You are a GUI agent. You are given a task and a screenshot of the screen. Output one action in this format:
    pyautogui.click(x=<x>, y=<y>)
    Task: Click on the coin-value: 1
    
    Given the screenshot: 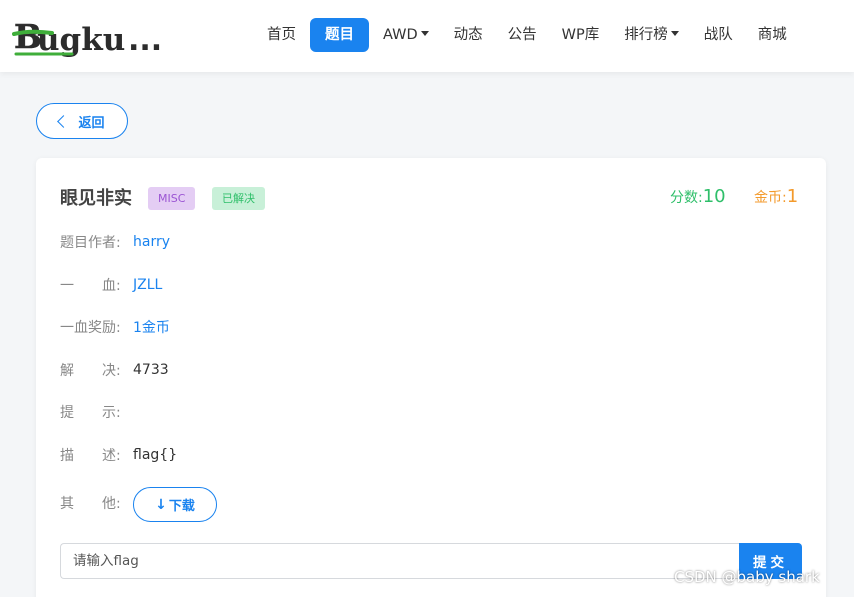 What is the action you would take?
    pyautogui.click(x=792, y=196)
    